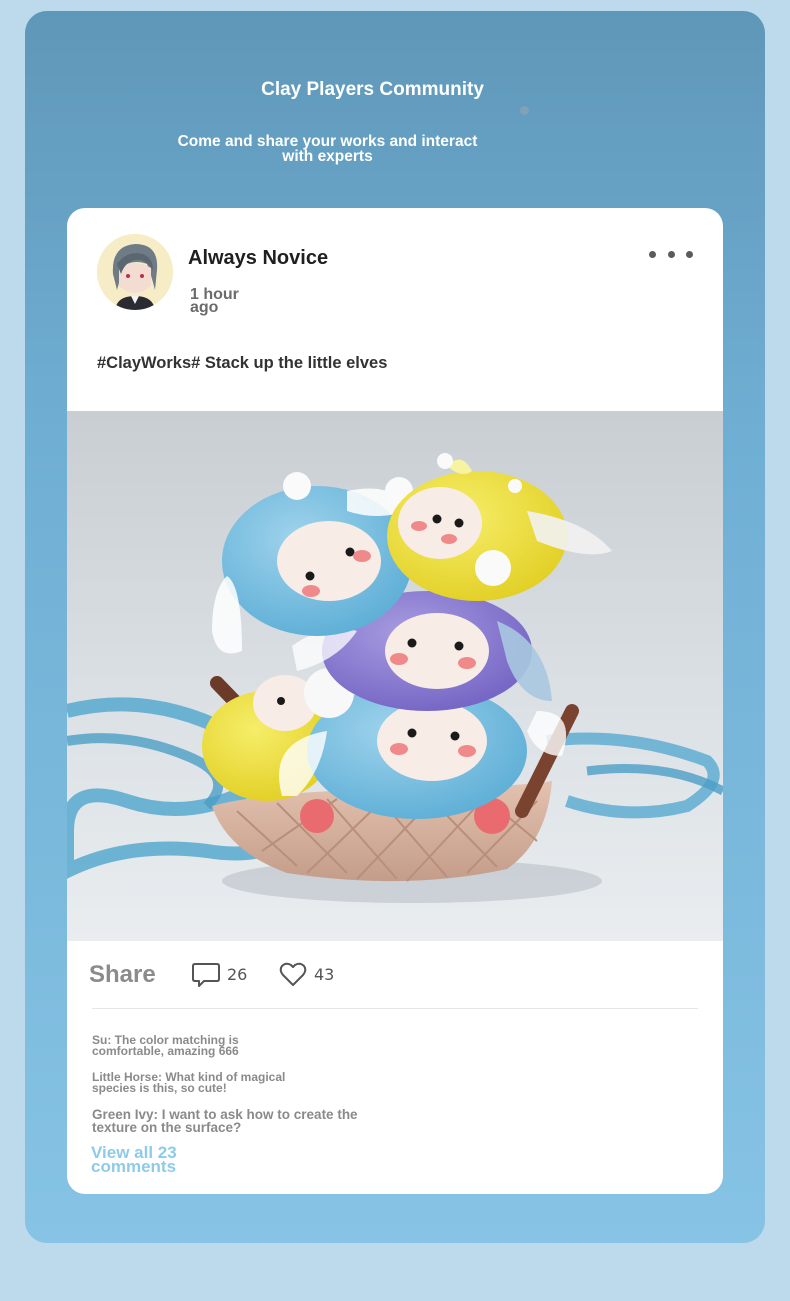  I want to click on more-options-button, so click(671, 254).